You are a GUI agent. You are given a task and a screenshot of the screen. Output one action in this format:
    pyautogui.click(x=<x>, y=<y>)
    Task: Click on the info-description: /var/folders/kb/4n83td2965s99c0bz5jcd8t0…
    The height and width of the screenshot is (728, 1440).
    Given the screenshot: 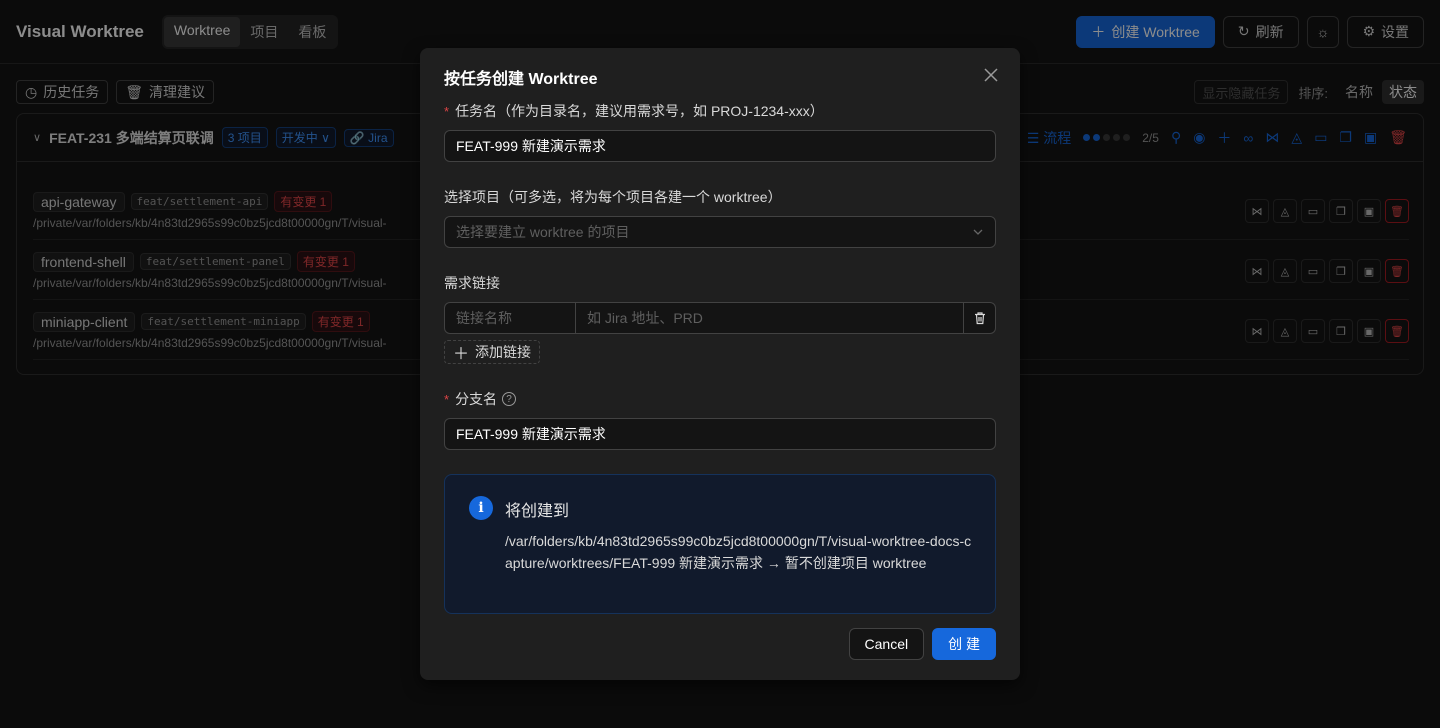 What is the action you would take?
    pyautogui.click(x=738, y=552)
    